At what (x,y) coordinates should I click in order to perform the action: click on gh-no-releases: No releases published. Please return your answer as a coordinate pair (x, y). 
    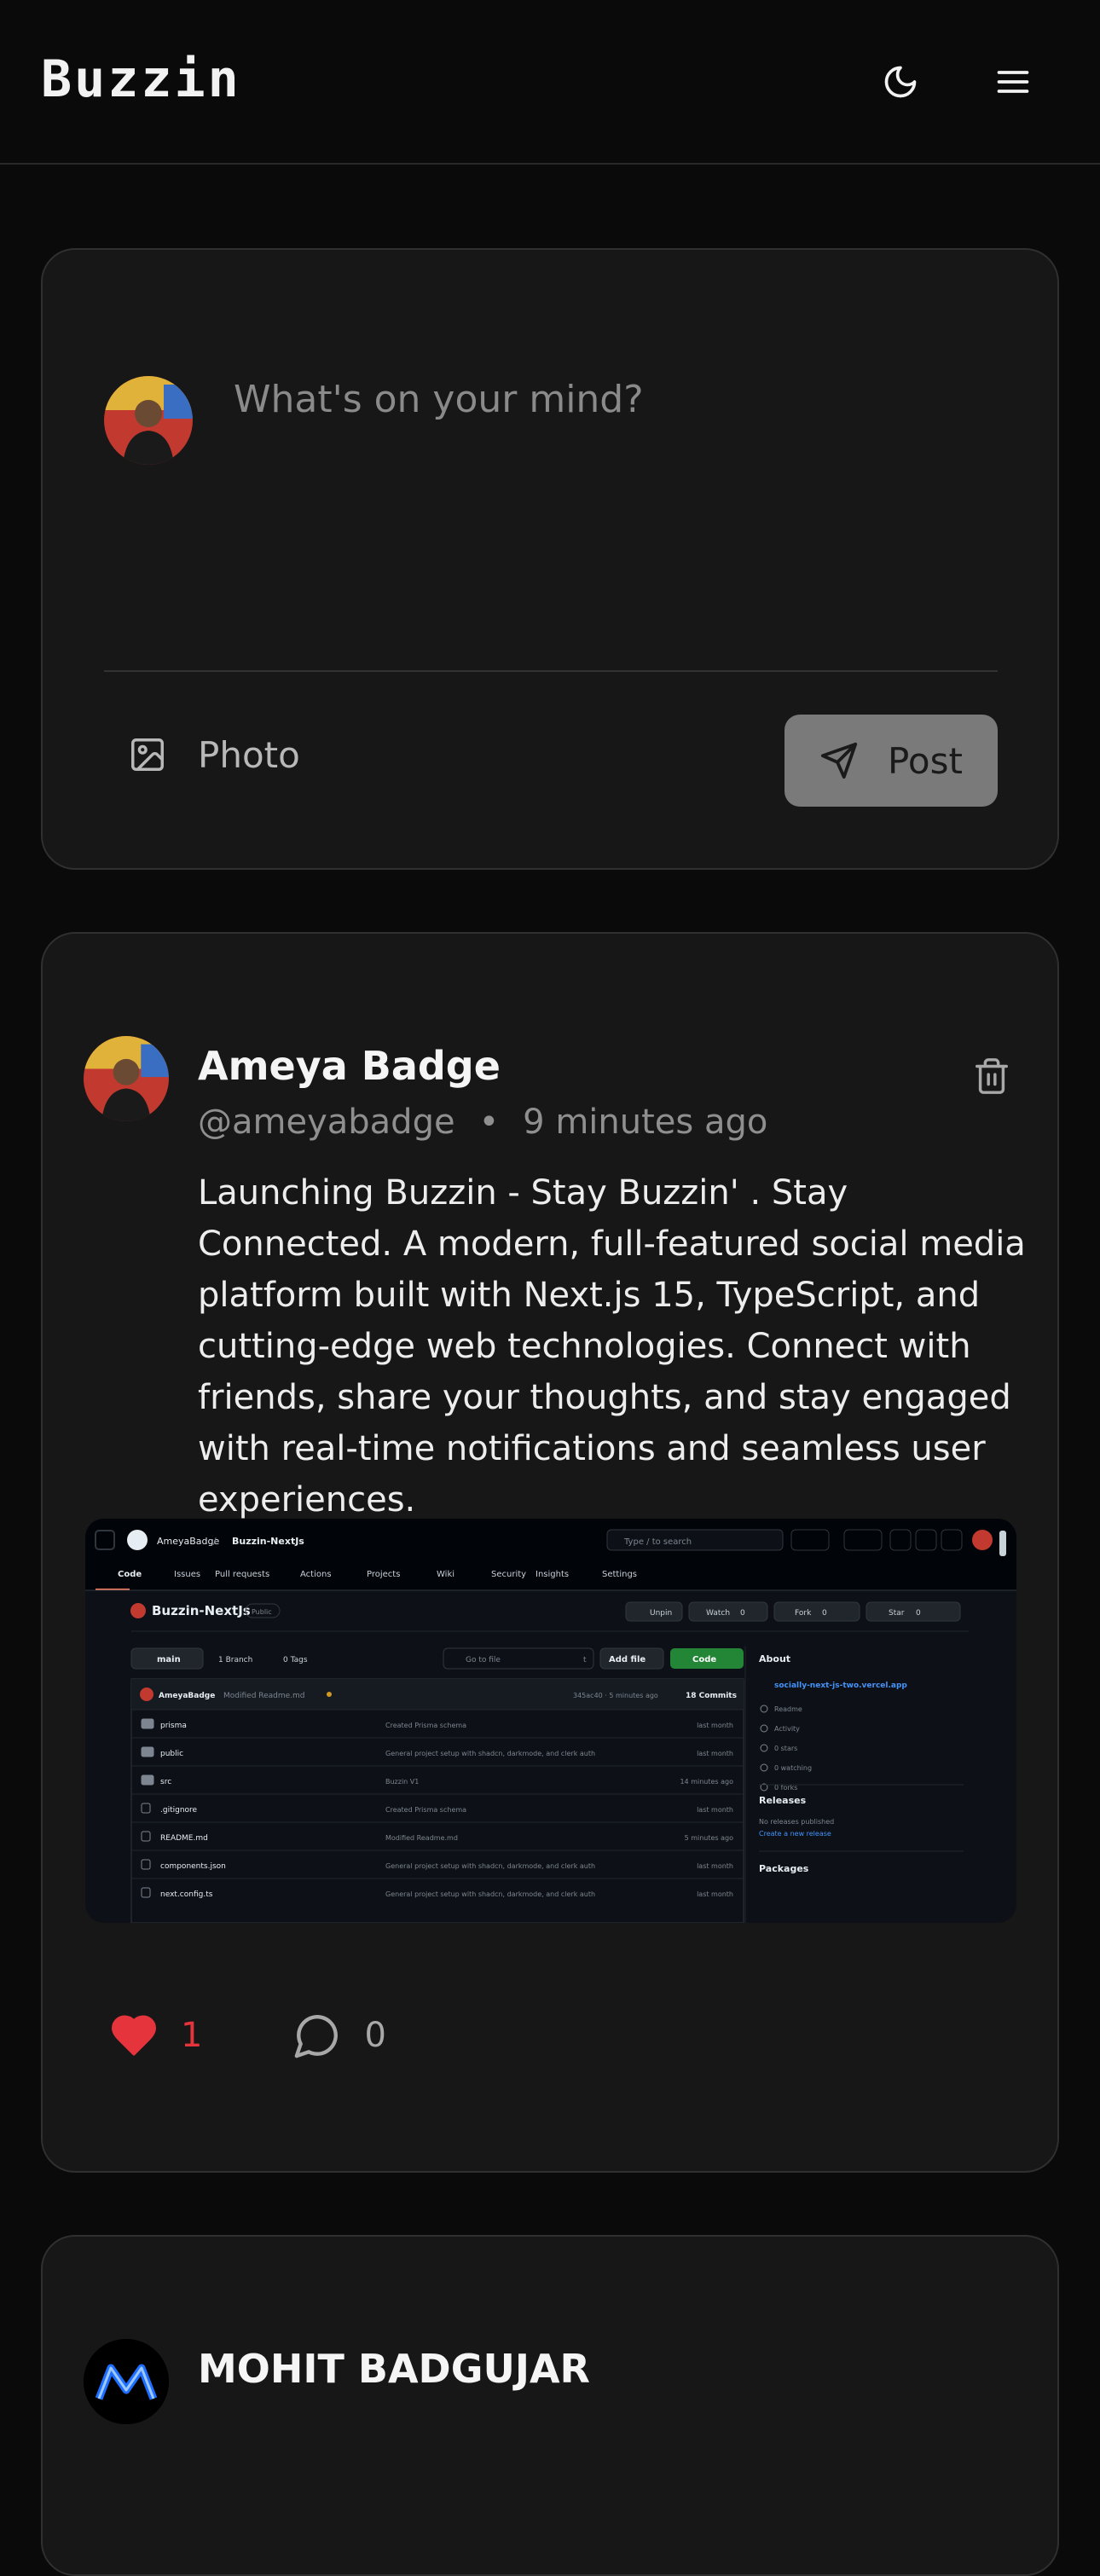
    Looking at the image, I should click on (796, 1822).